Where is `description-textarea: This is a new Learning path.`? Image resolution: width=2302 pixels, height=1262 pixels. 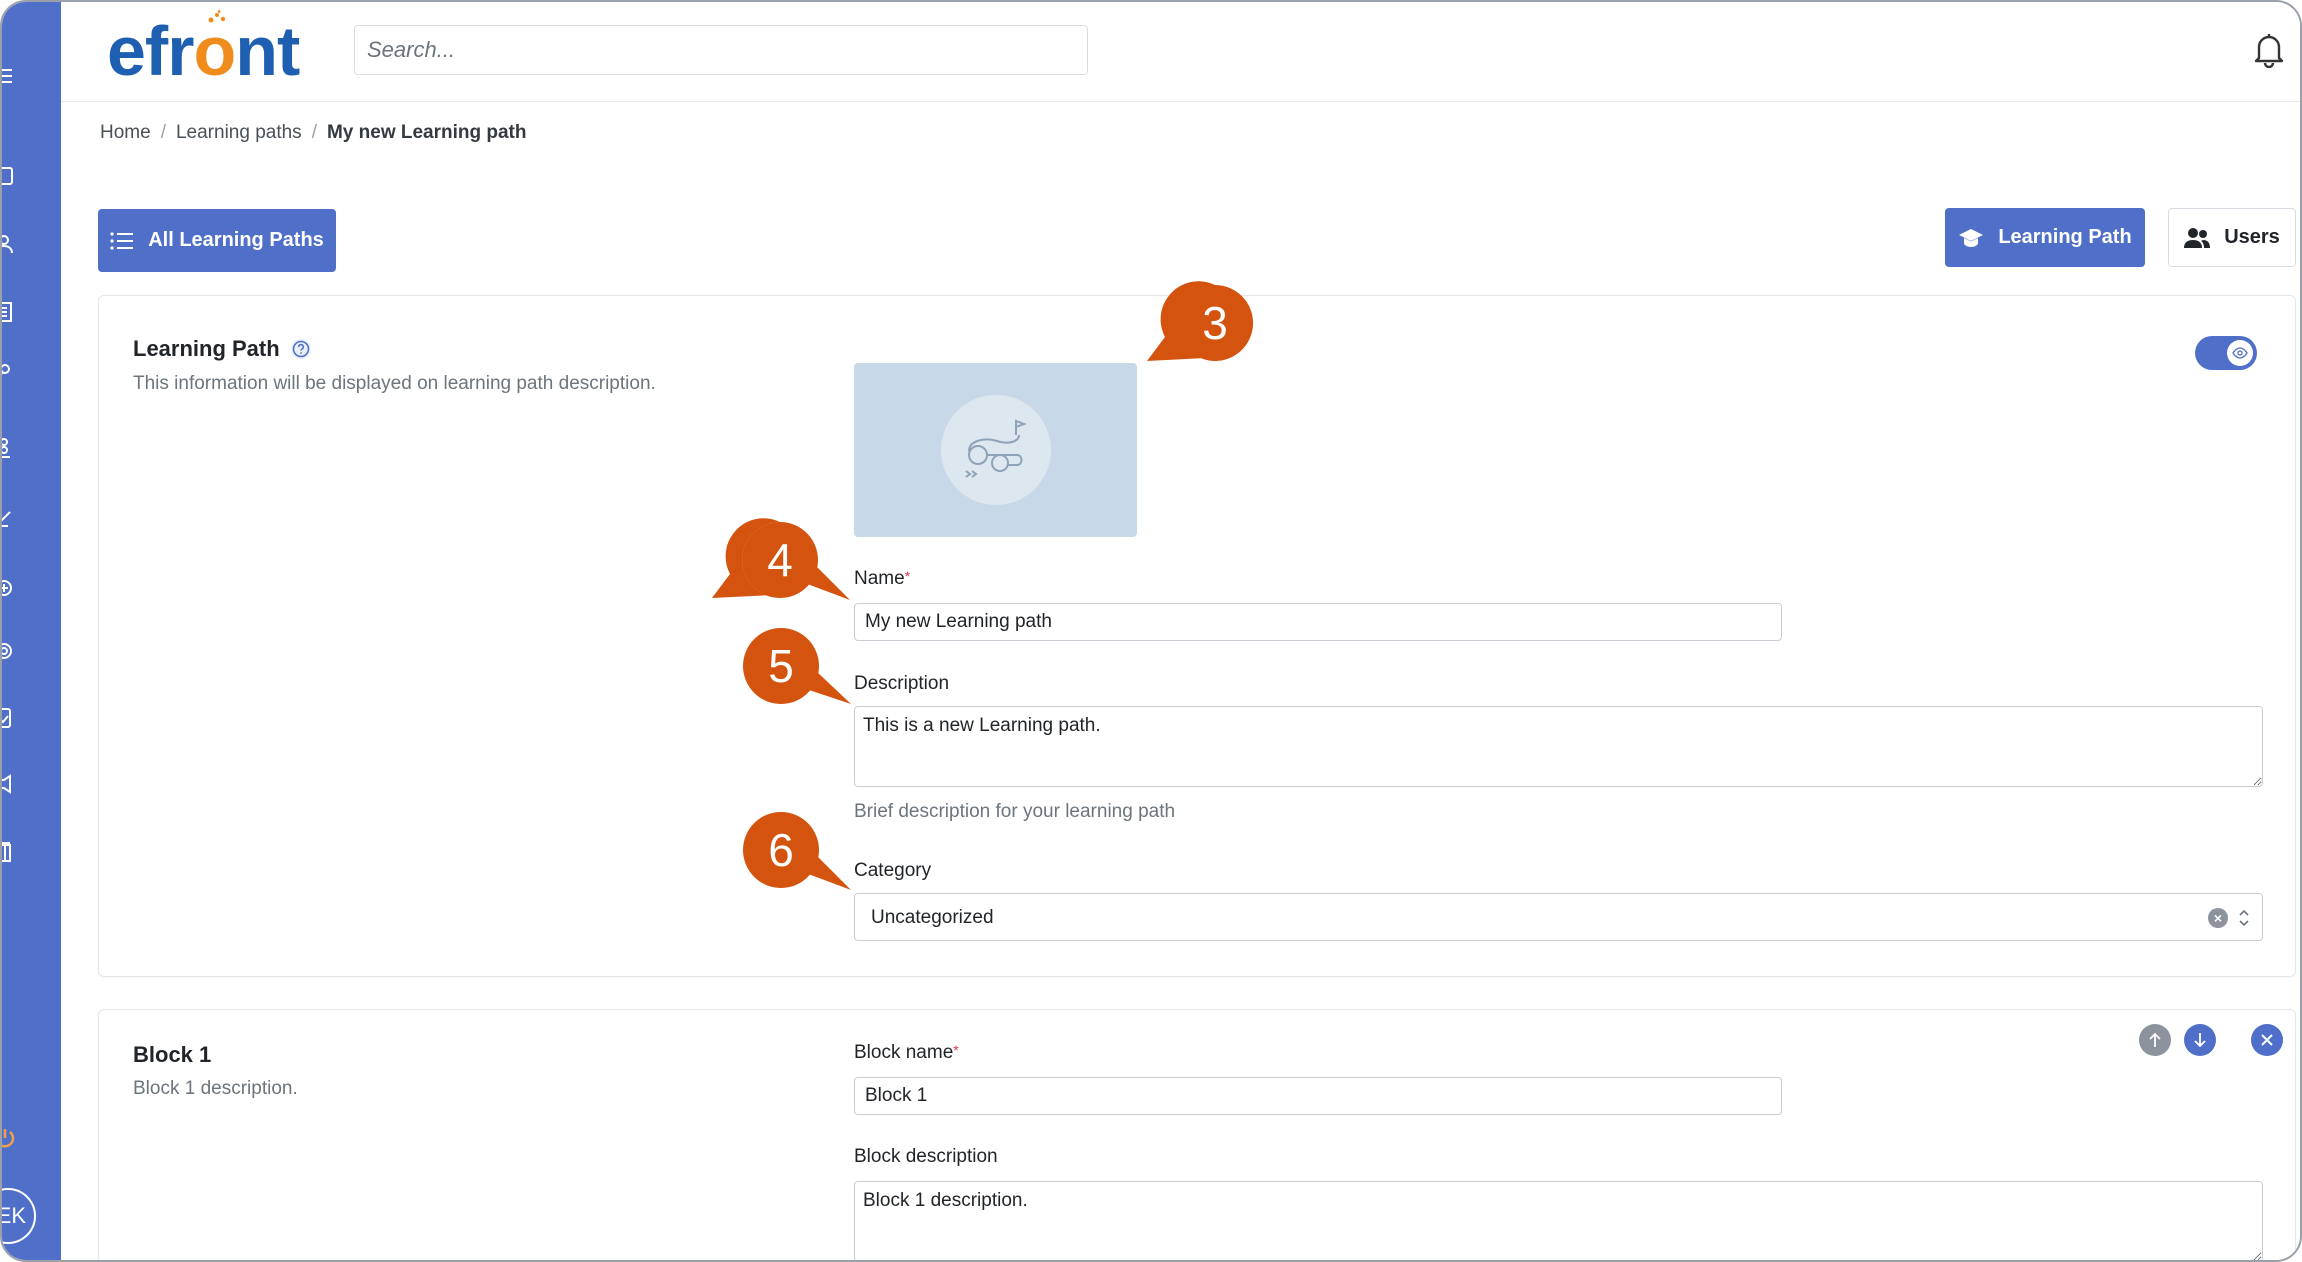 description-textarea: This is a new Learning path. is located at coordinates (1558, 746).